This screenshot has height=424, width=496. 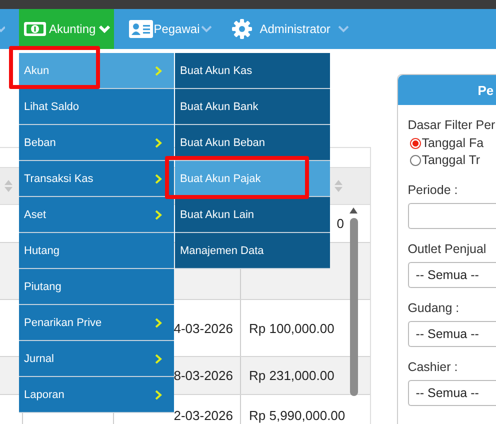 What do you see at coordinates (35, 29) in the screenshot?
I see `money-icon` at bounding box center [35, 29].